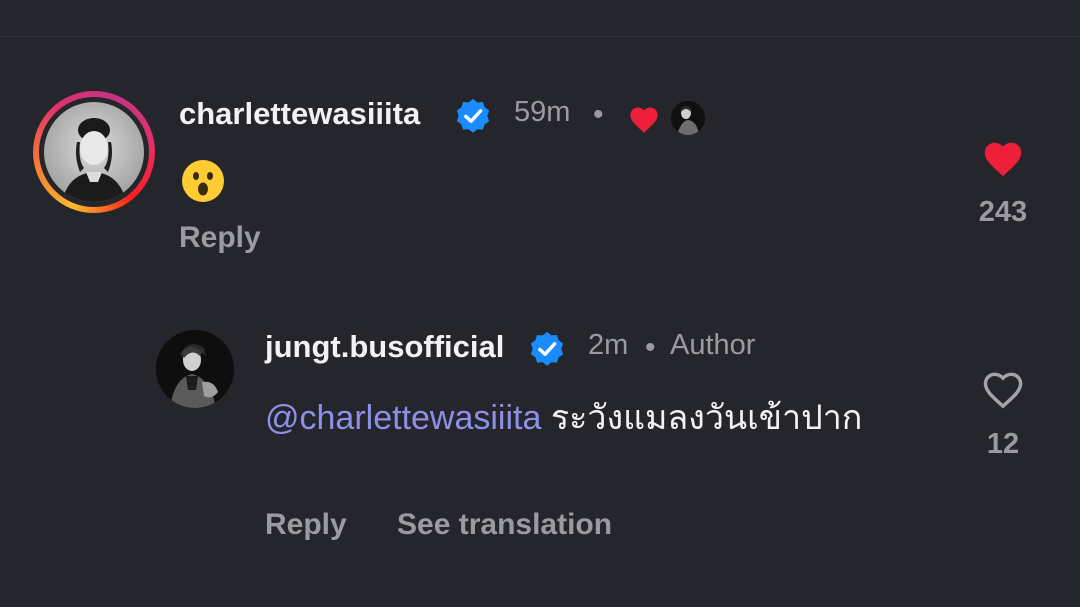  What do you see at coordinates (1003, 212) in the screenshot?
I see `like-count: 243` at bounding box center [1003, 212].